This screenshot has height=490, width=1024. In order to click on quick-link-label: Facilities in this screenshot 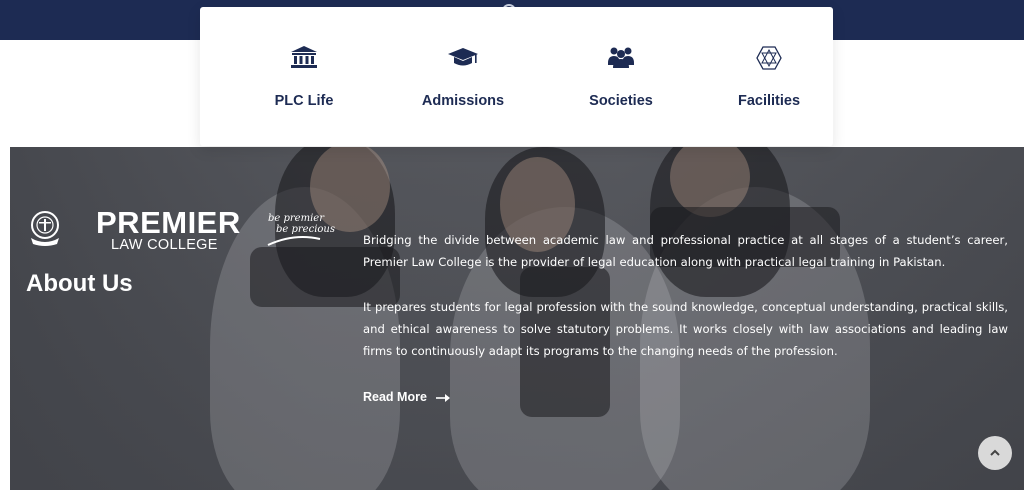, I will do `click(769, 101)`.